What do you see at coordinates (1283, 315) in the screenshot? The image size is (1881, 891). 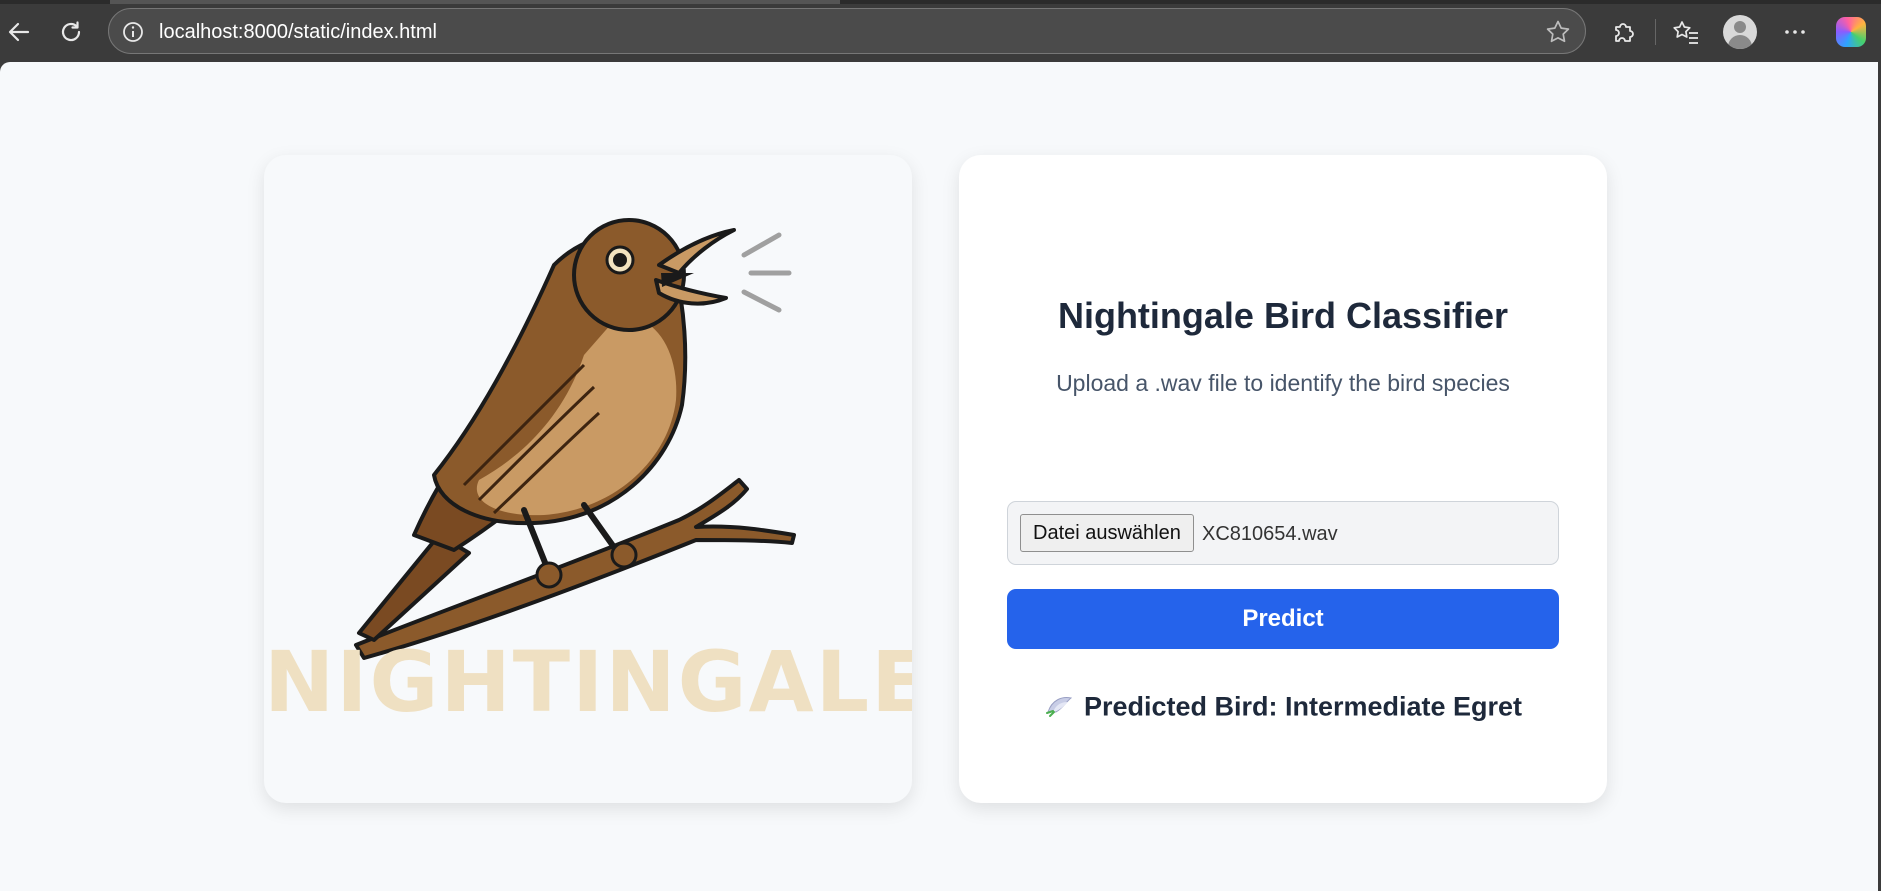 I see `page-title: Nightingale Bird Classifier` at bounding box center [1283, 315].